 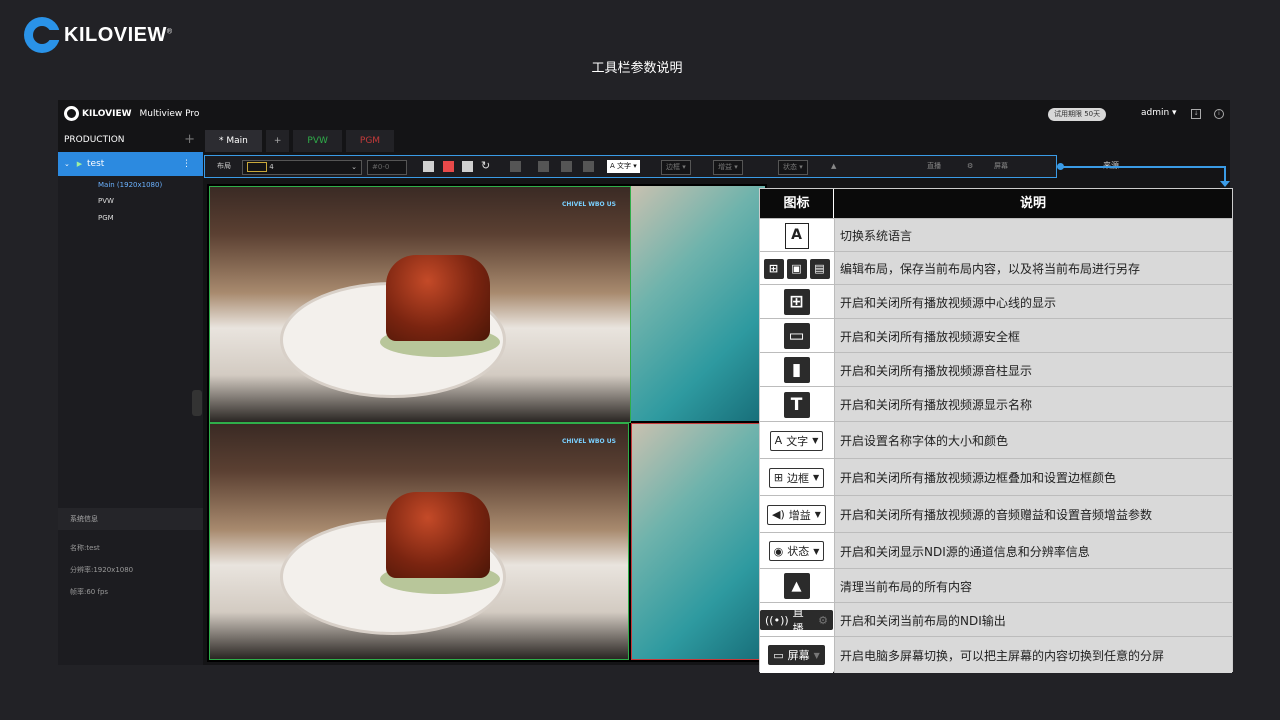 I want to click on sidebar-item-main: Main (1920x1080), so click(x=130, y=185).